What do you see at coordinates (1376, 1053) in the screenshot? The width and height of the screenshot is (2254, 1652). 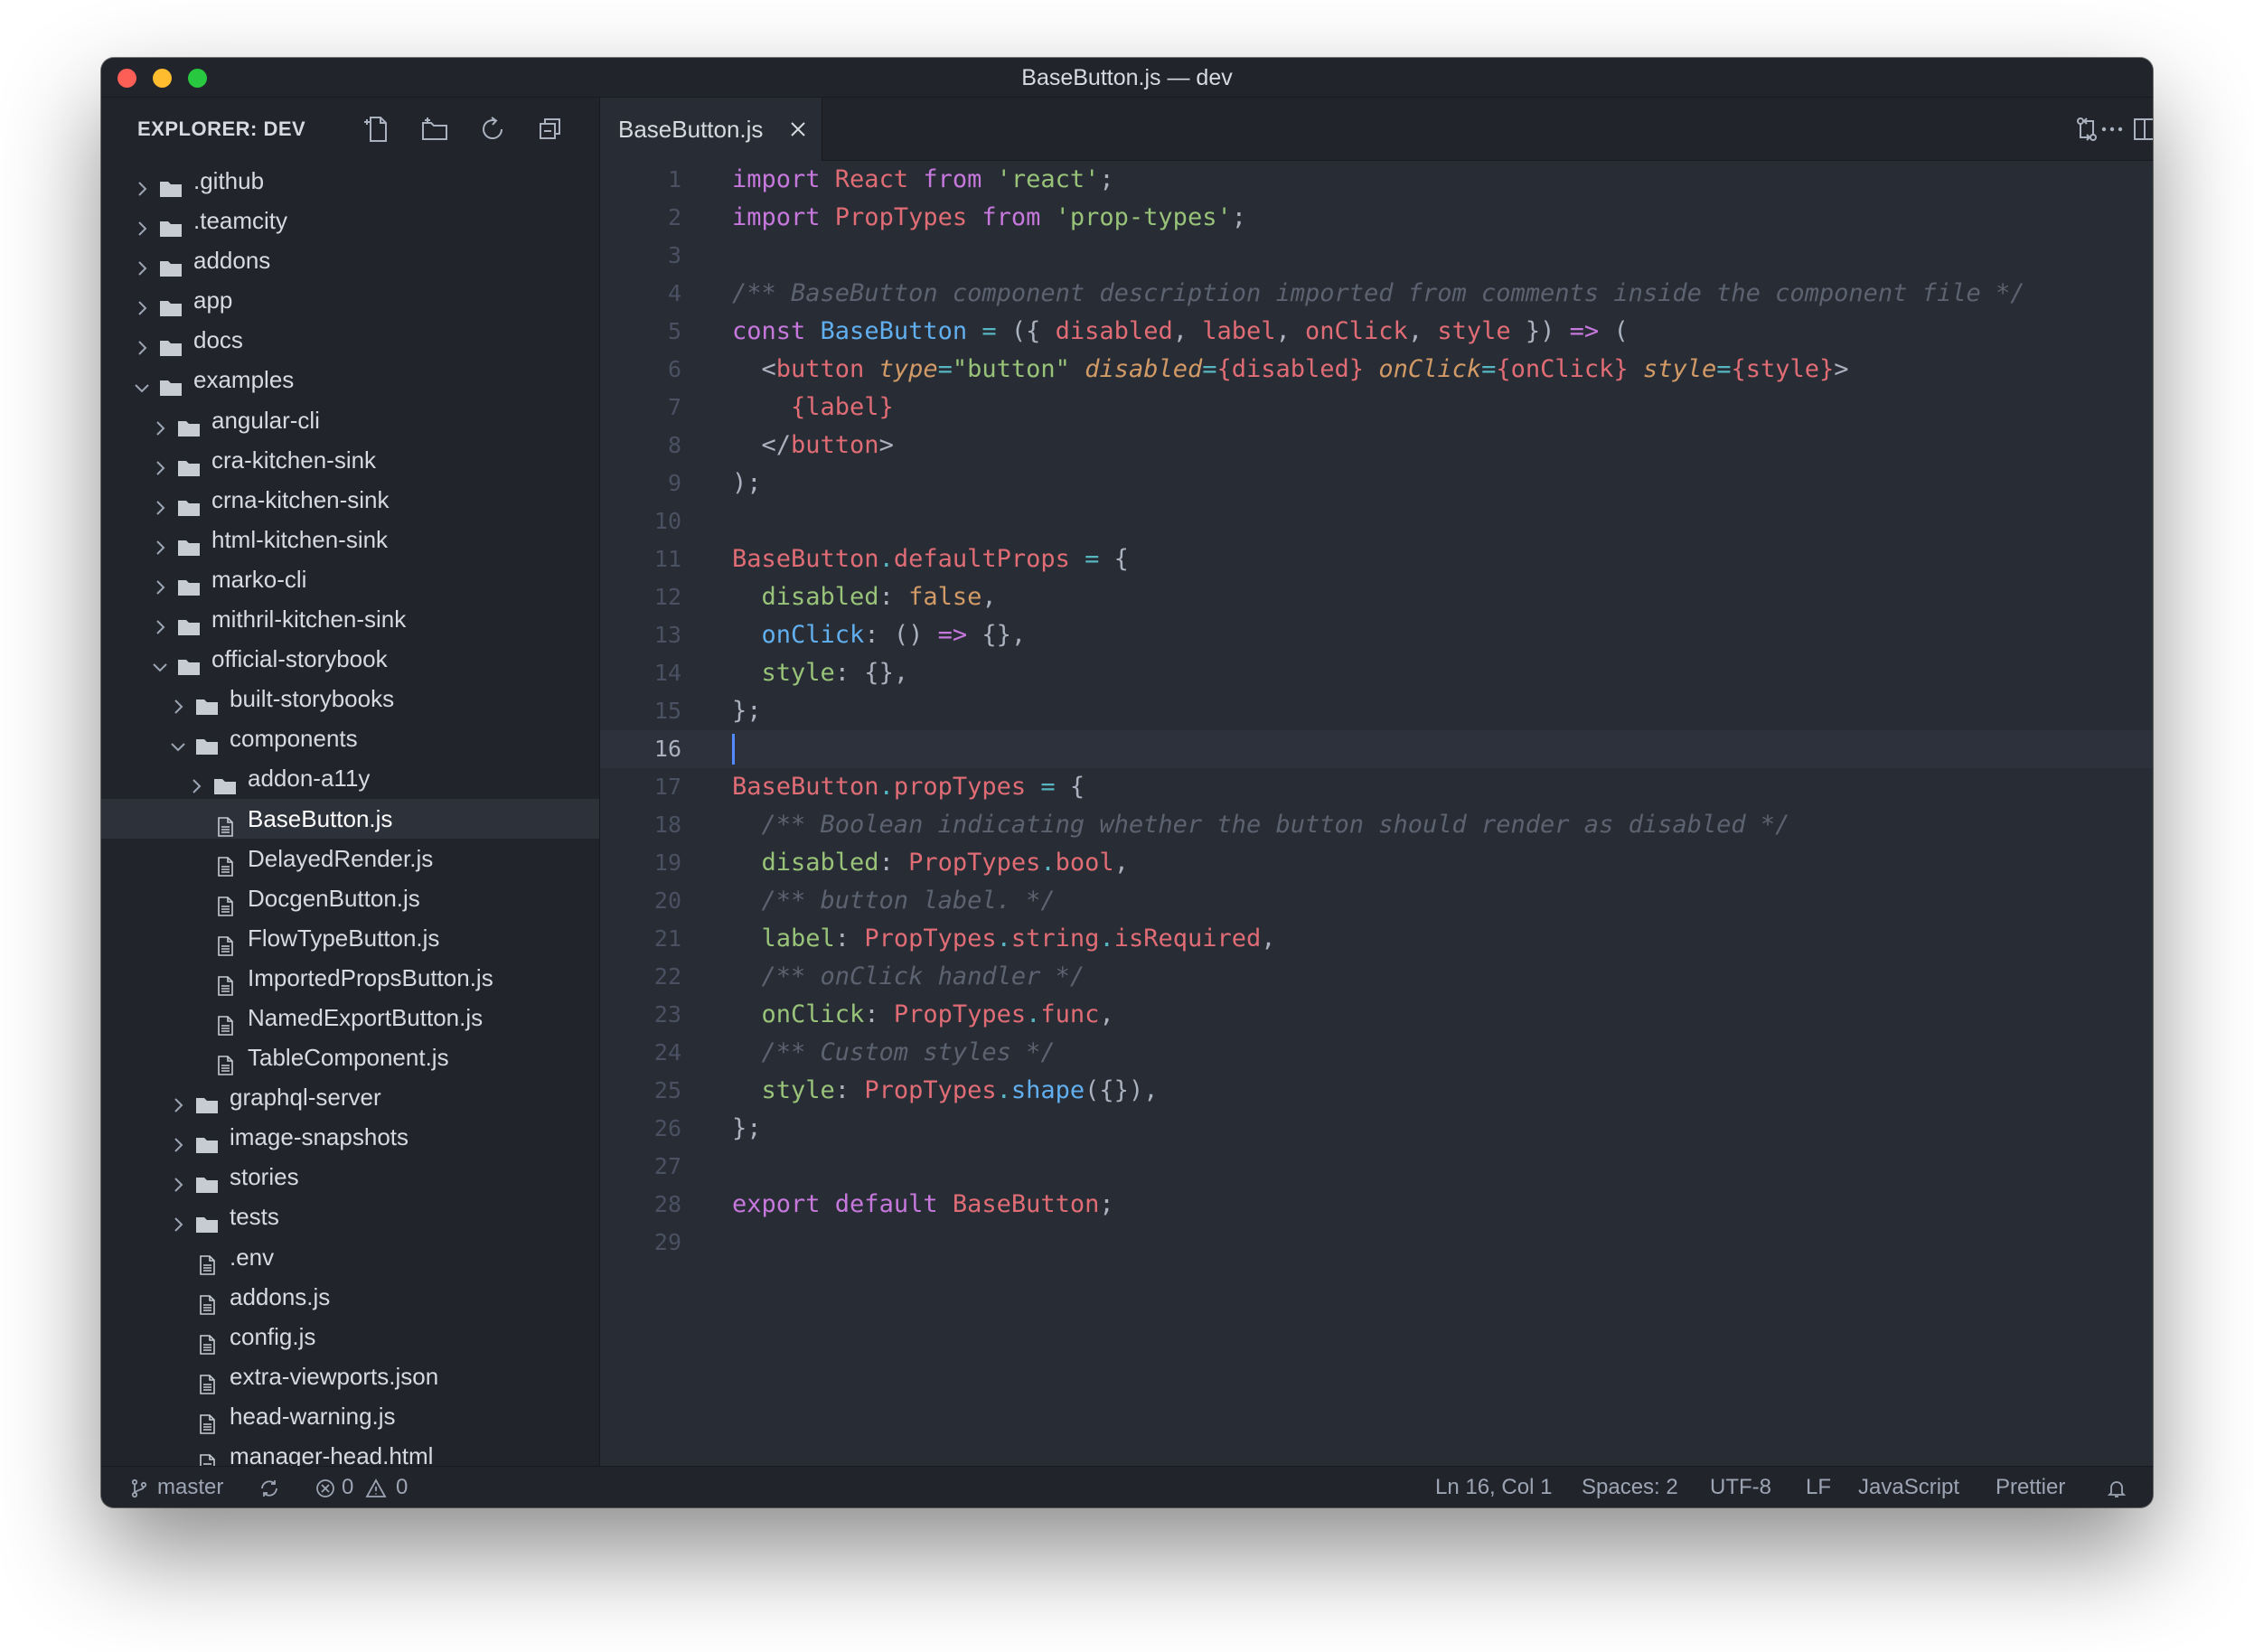 I see `code-line: 24 /** Custom styles */` at bounding box center [1376, 1053].